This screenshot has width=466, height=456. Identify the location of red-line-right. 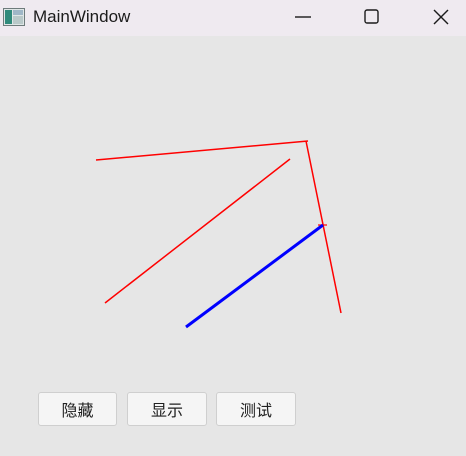
(323, 227).